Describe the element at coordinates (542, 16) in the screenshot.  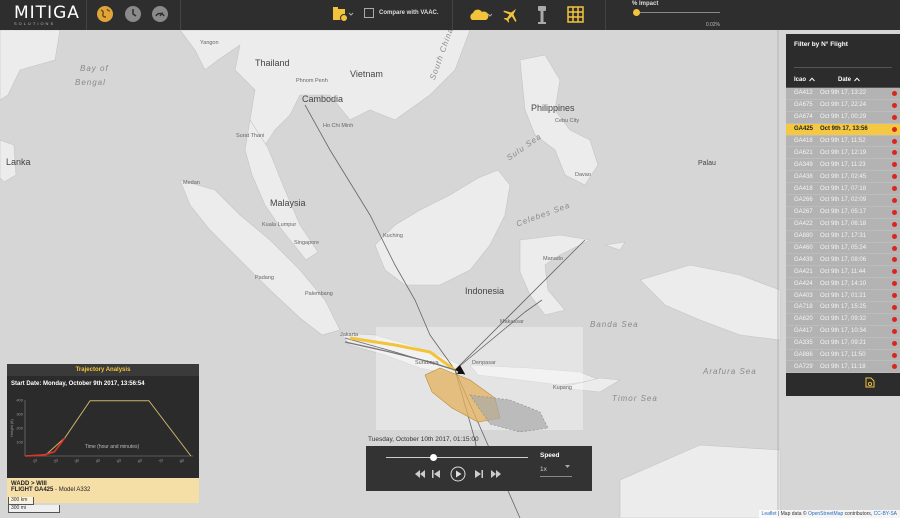
I see `tower-icon` at that location.